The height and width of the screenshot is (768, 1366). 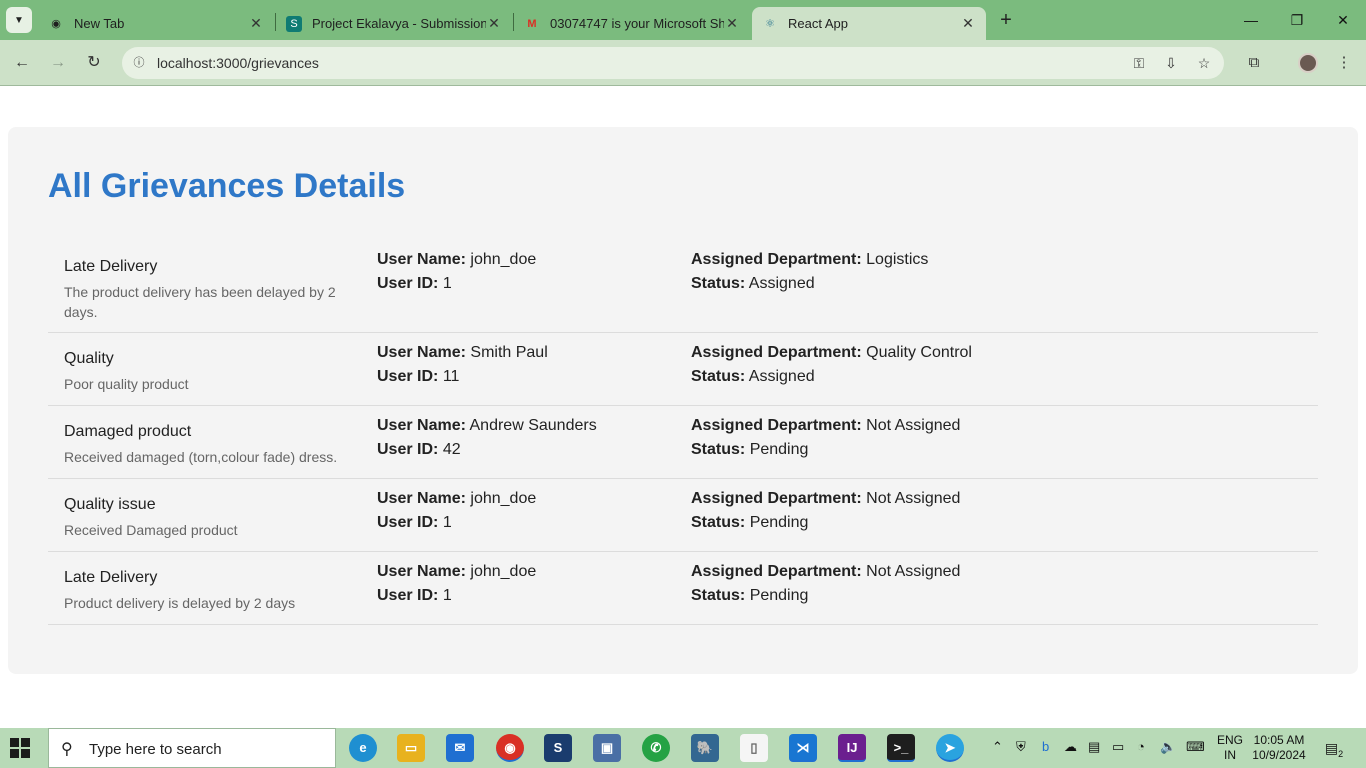 What do you see at coordinates (1308, 63) in the screenshot?
I see `profile-avatar` at bounding box center [1308, 63].